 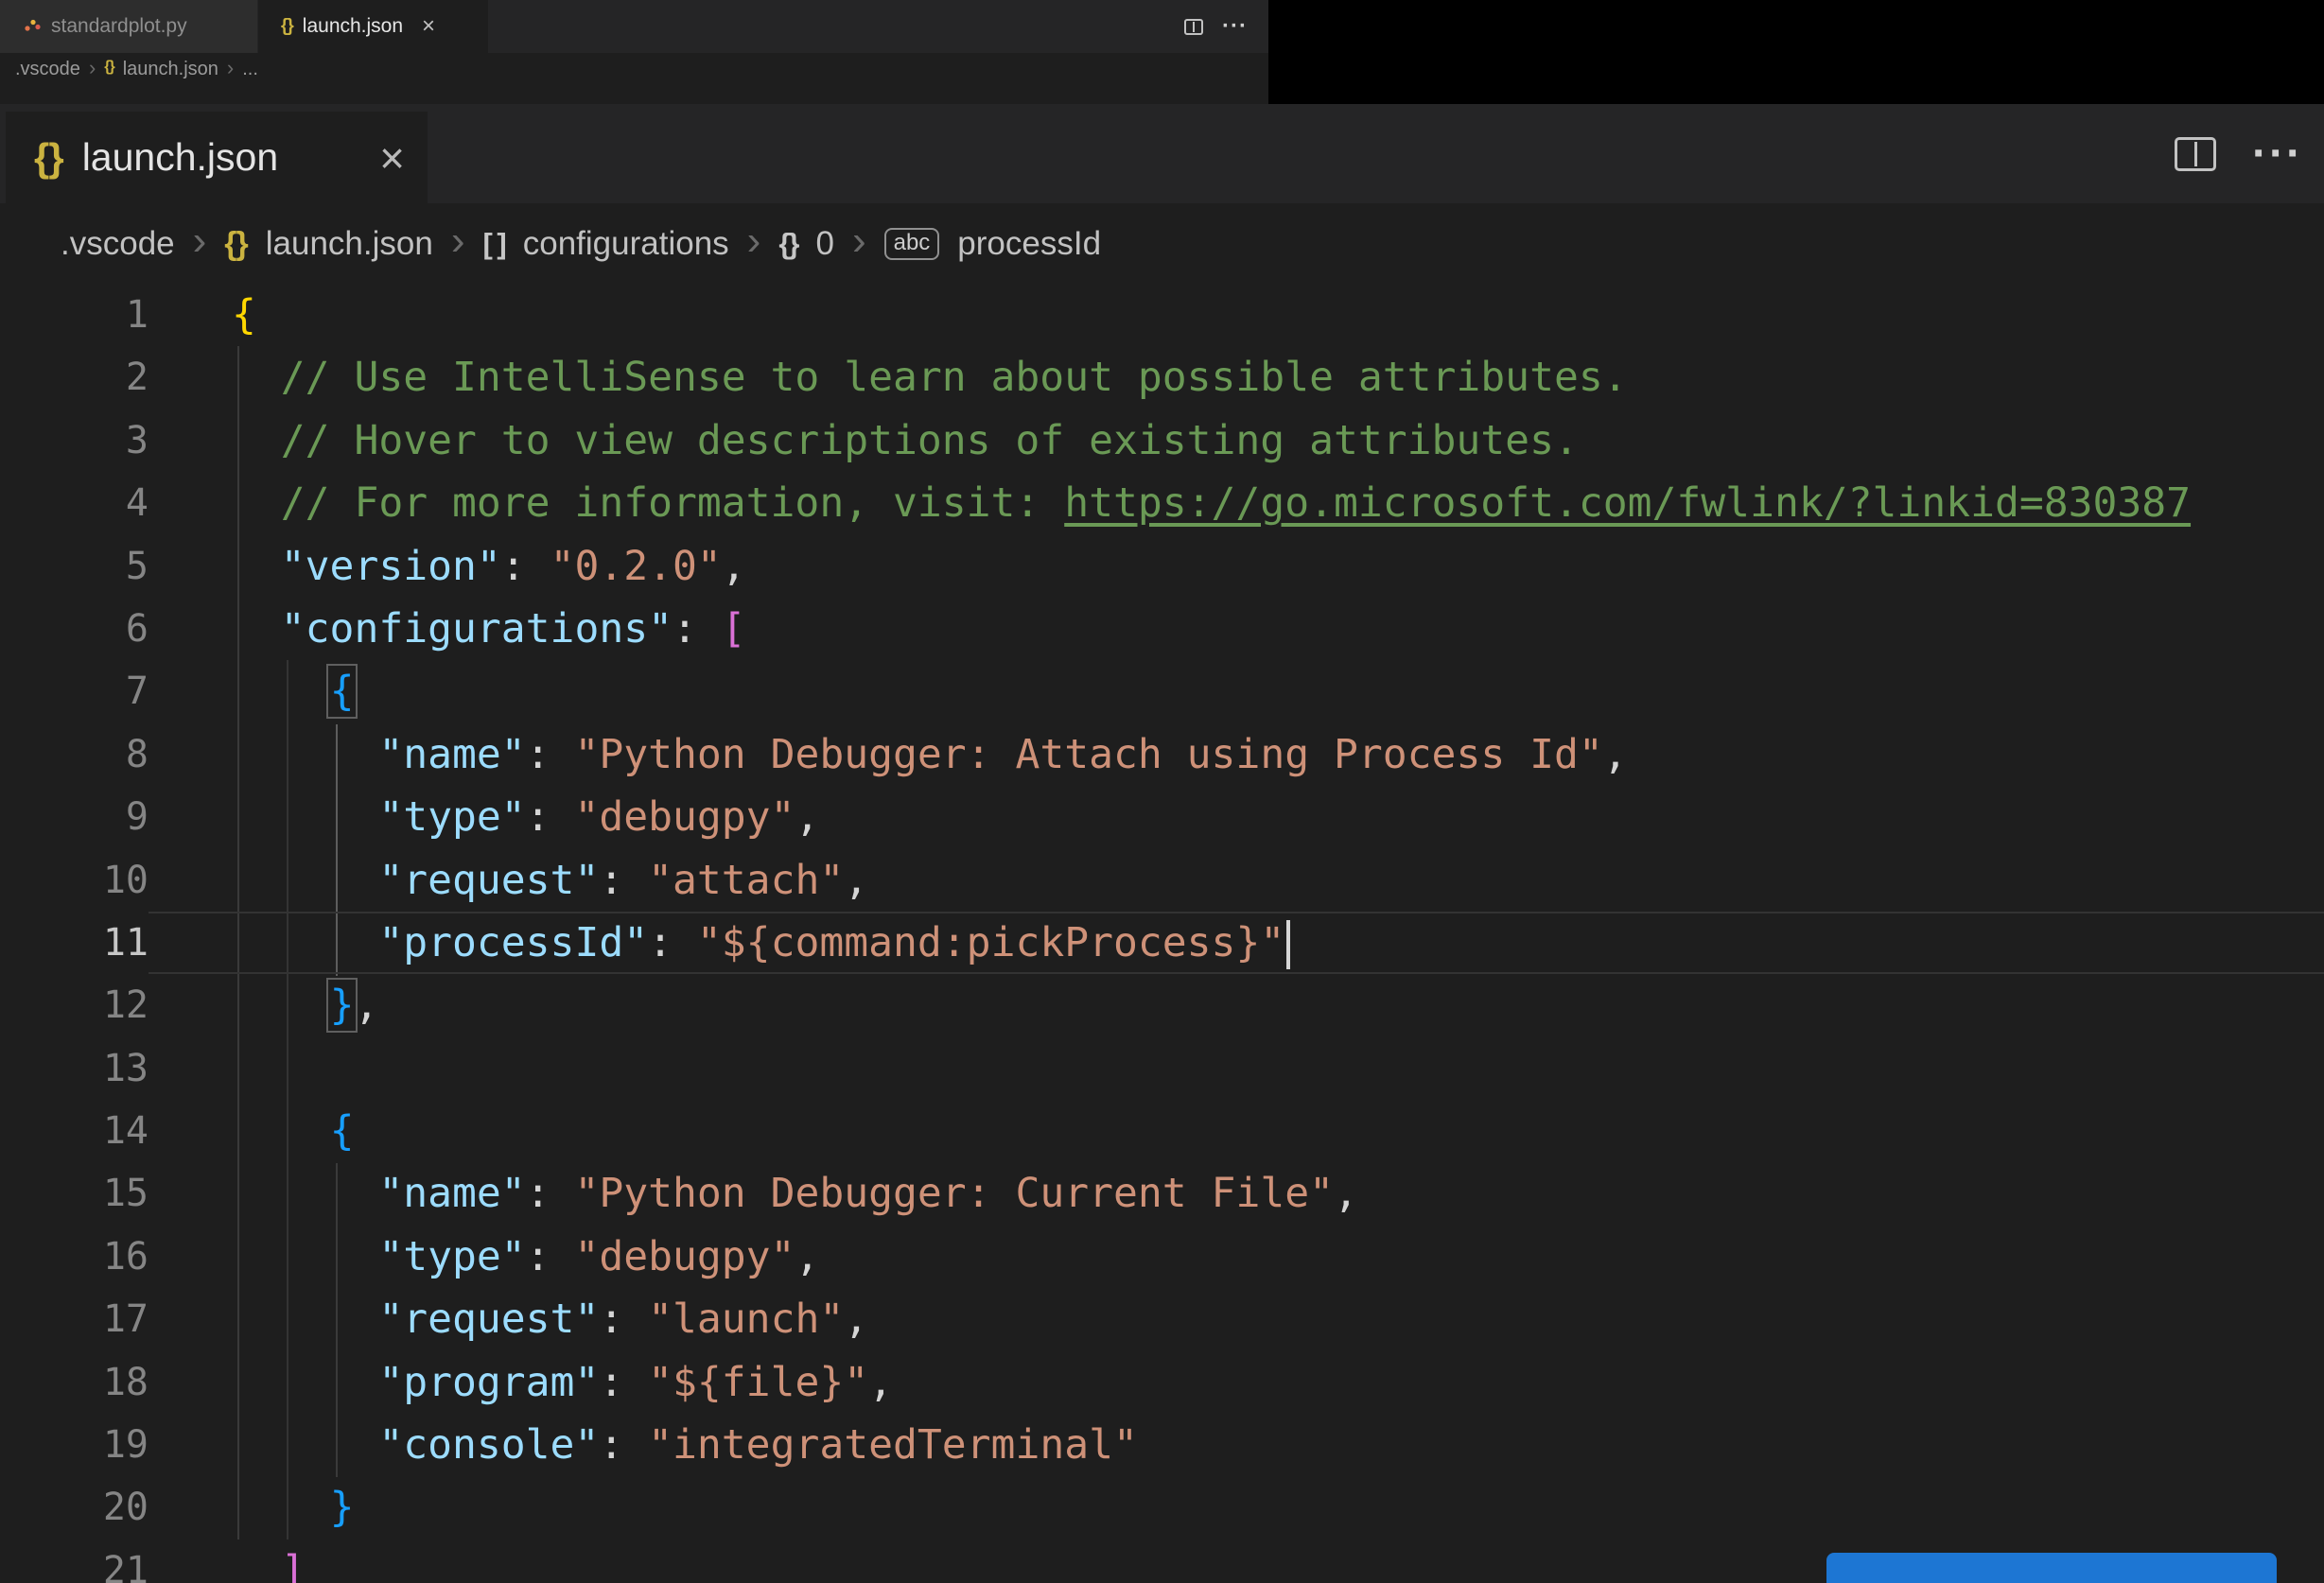 I want to click on code-line: 16 "type": "debugpy",, so click(x=1162, y=1257).